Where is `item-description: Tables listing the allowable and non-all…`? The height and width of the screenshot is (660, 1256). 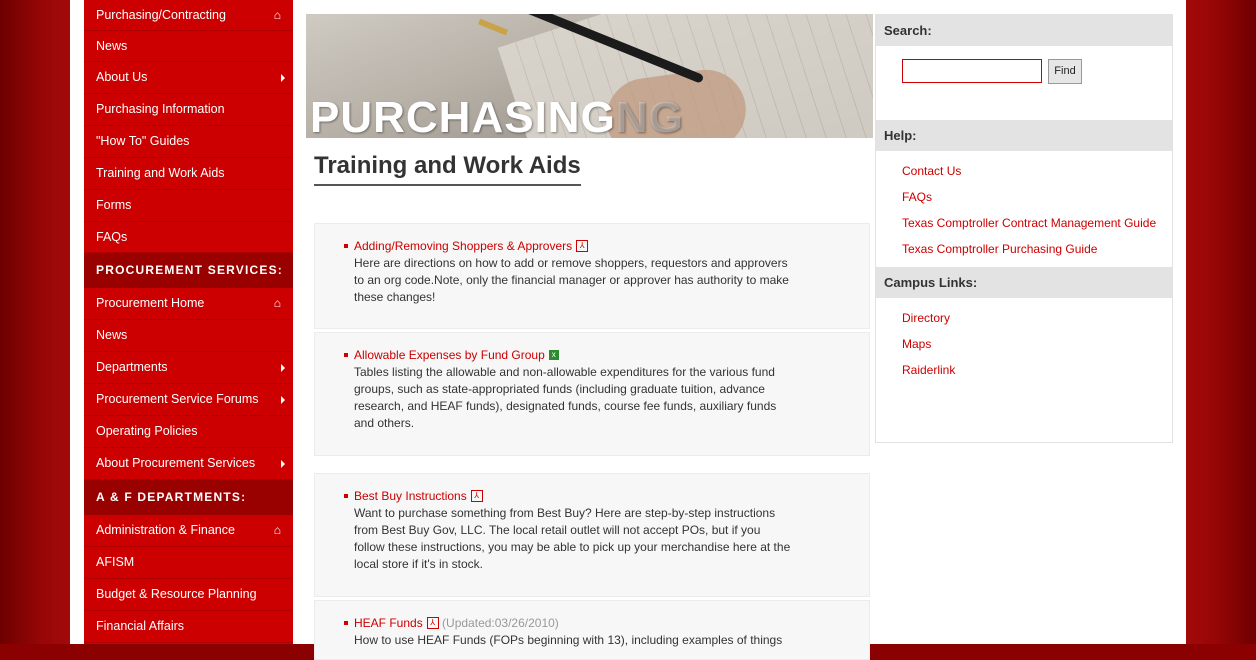 item-description: Tables listing the allowable and non-all… is located at coordinates (565, 397).